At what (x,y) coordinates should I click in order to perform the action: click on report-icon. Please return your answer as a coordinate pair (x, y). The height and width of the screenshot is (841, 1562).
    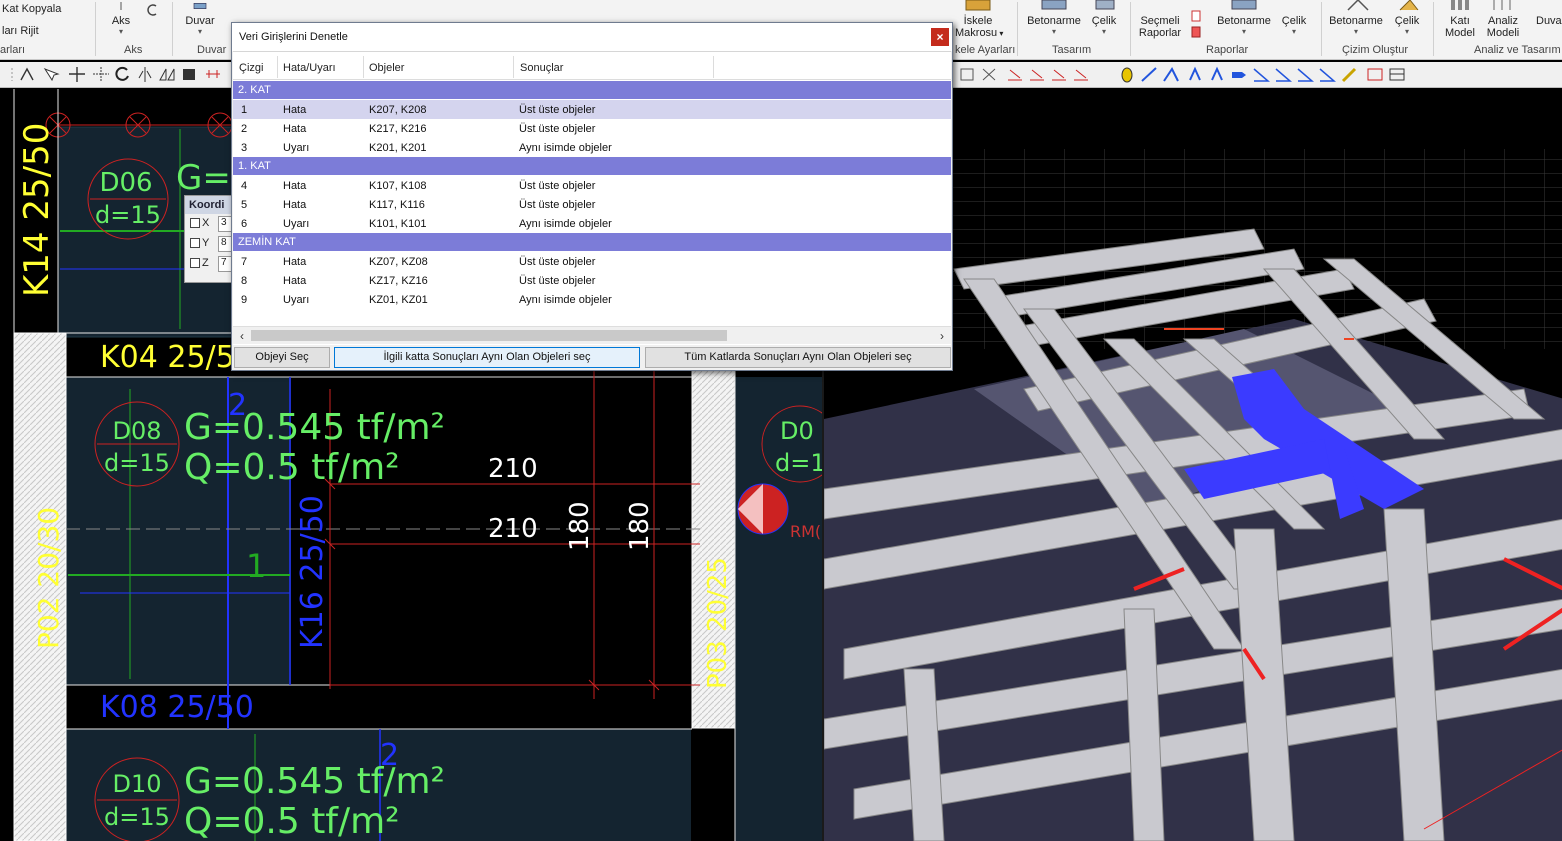
    Looking at the image, I should click on (1196, 16).